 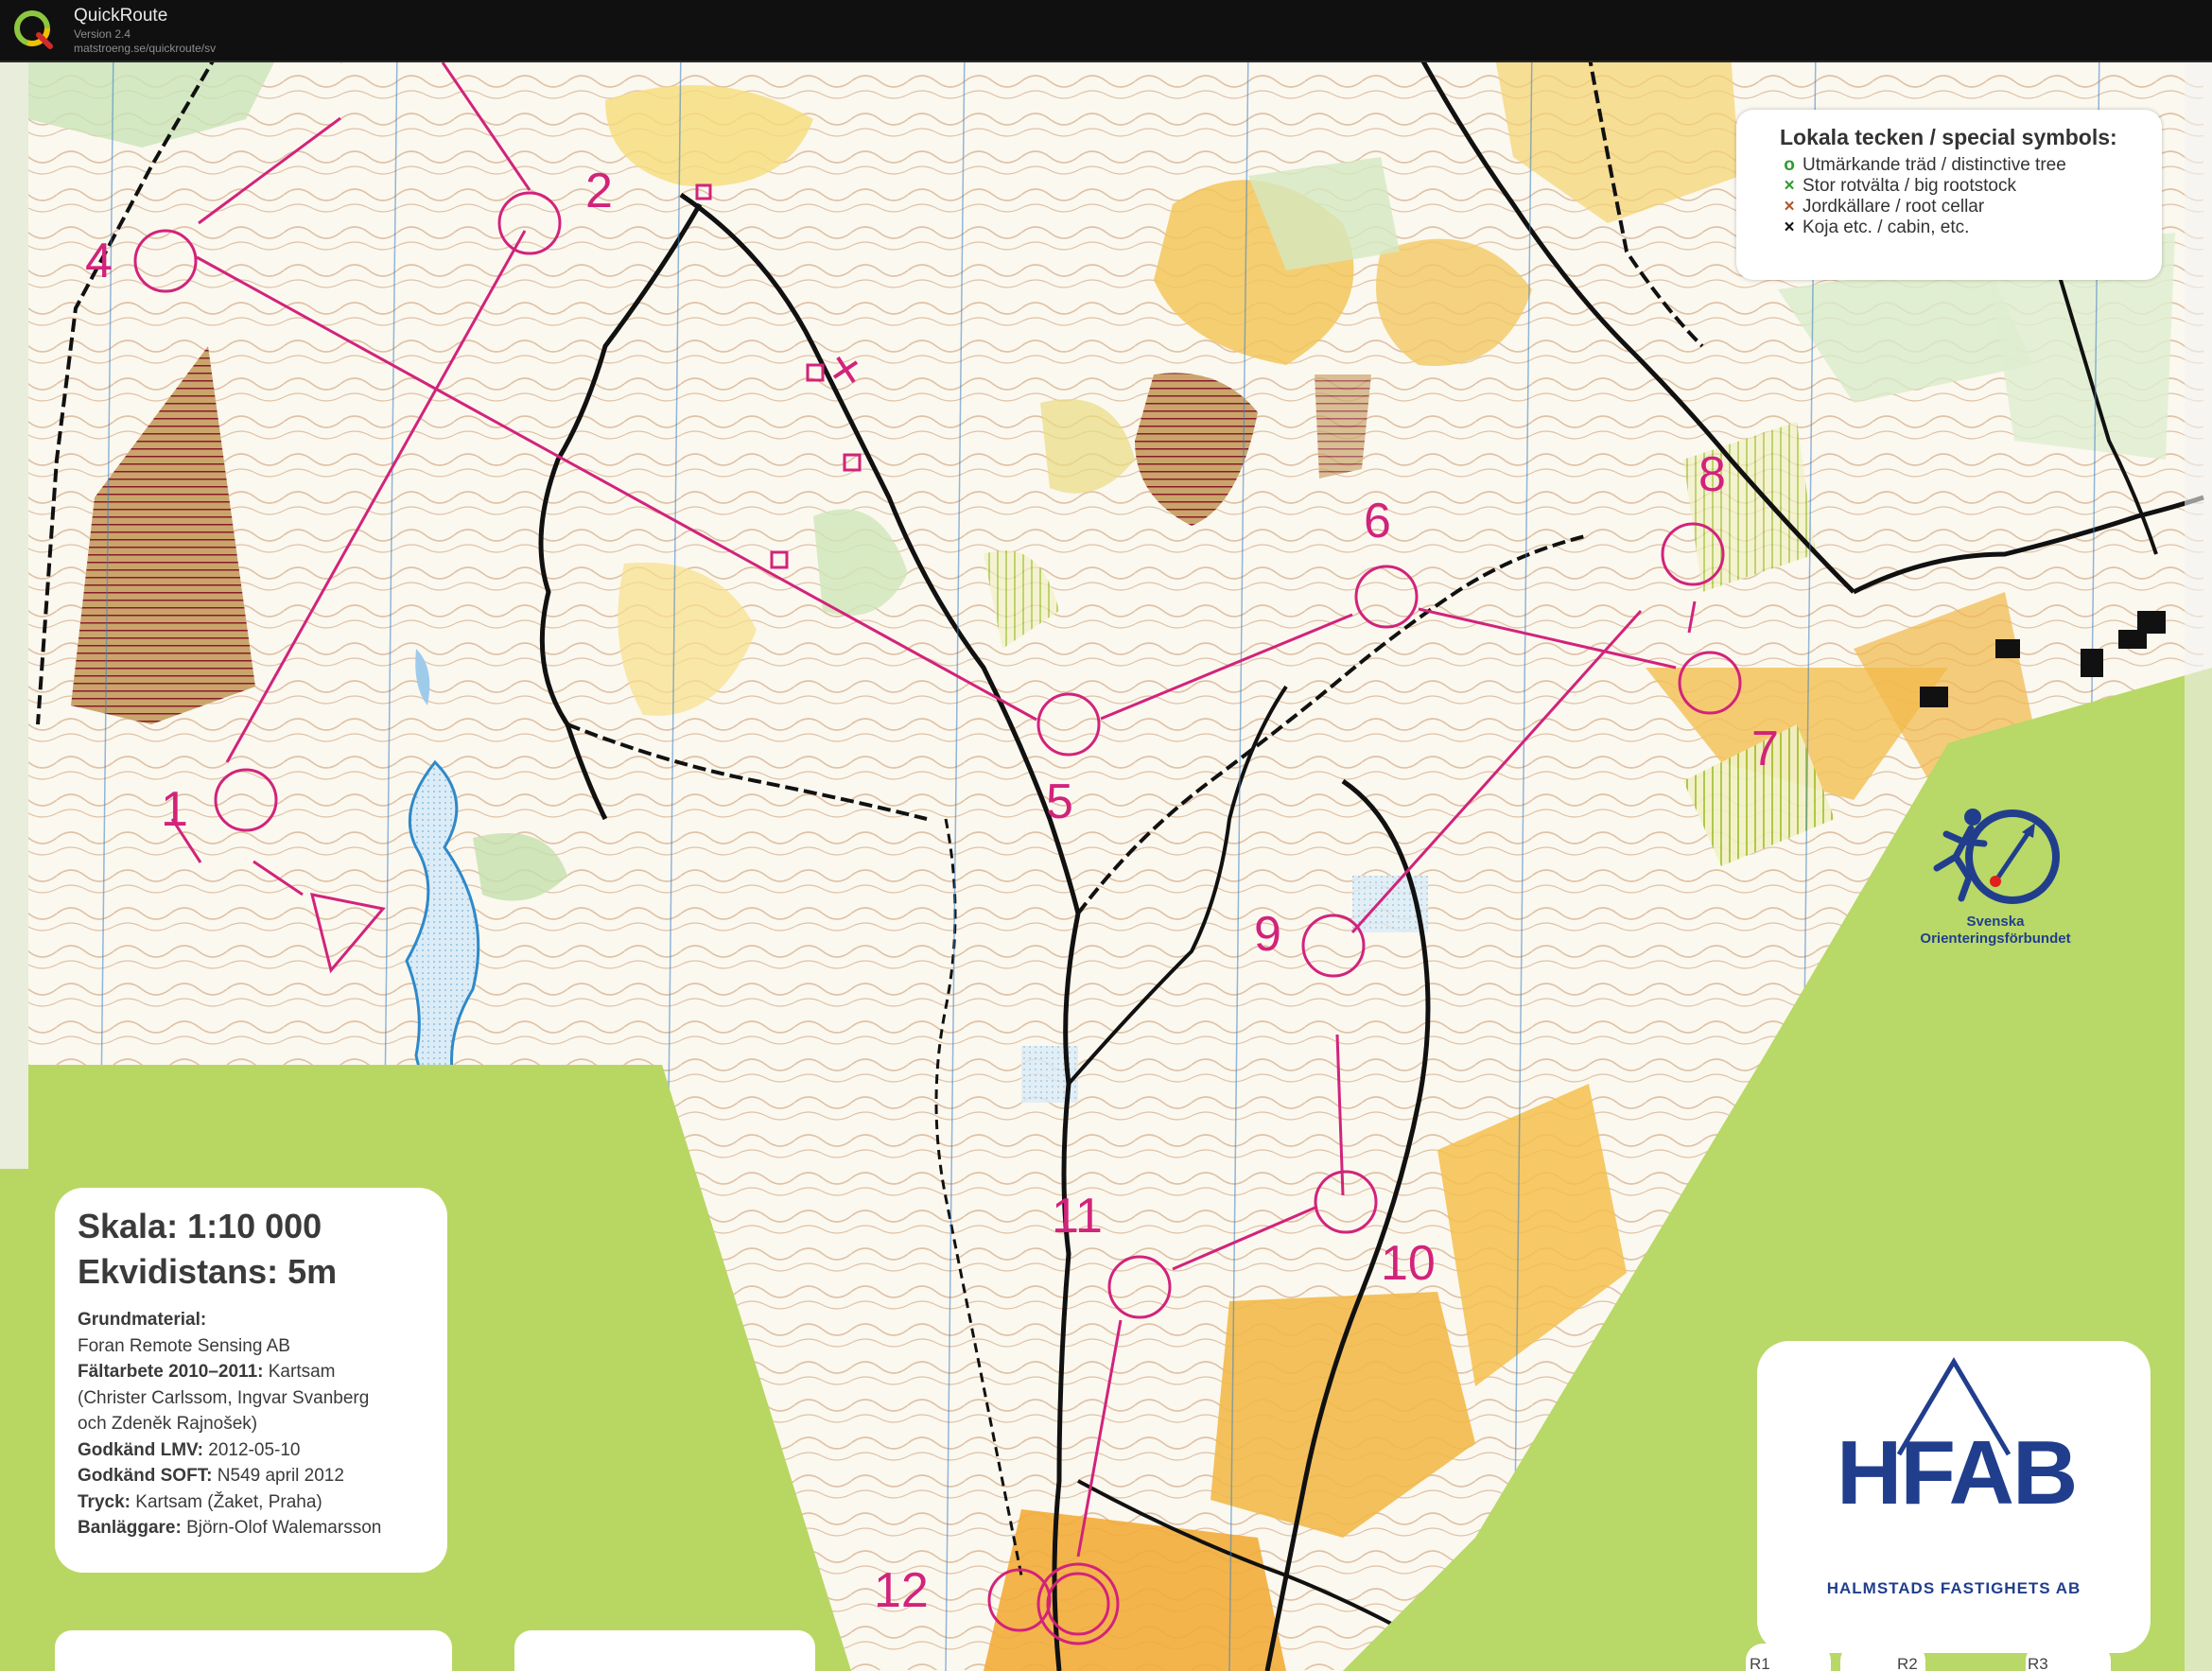 I want to click on legend-title: Lokala tecken / special symbols:, so click(x=1948, y=137).